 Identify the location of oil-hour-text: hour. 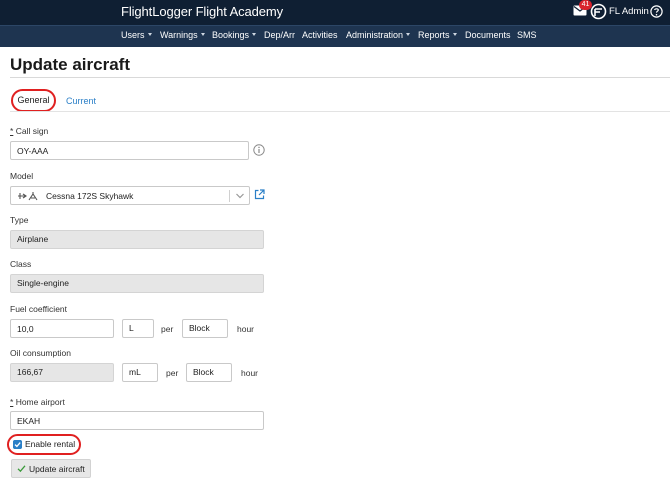
(250, 373).